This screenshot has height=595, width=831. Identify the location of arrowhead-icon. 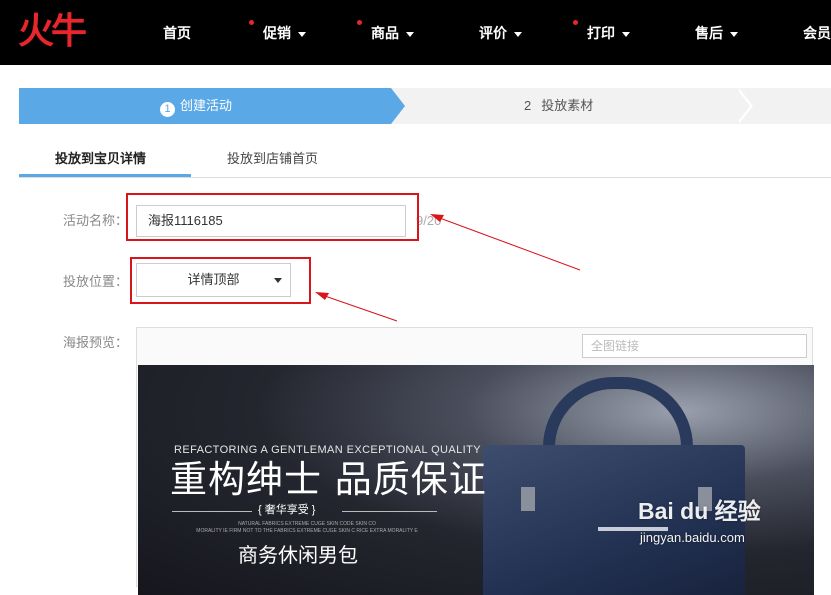
(322, 296).